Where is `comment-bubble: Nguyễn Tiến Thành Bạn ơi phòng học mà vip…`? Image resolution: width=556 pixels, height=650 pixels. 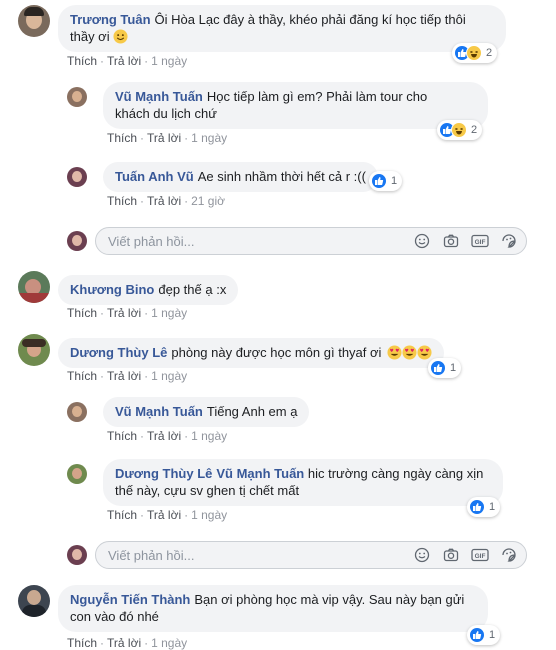
comment-bubble: Nguyễn Tiến Thành Bạn ơi phòng học mà vip… is located at coordinates (273, 608).